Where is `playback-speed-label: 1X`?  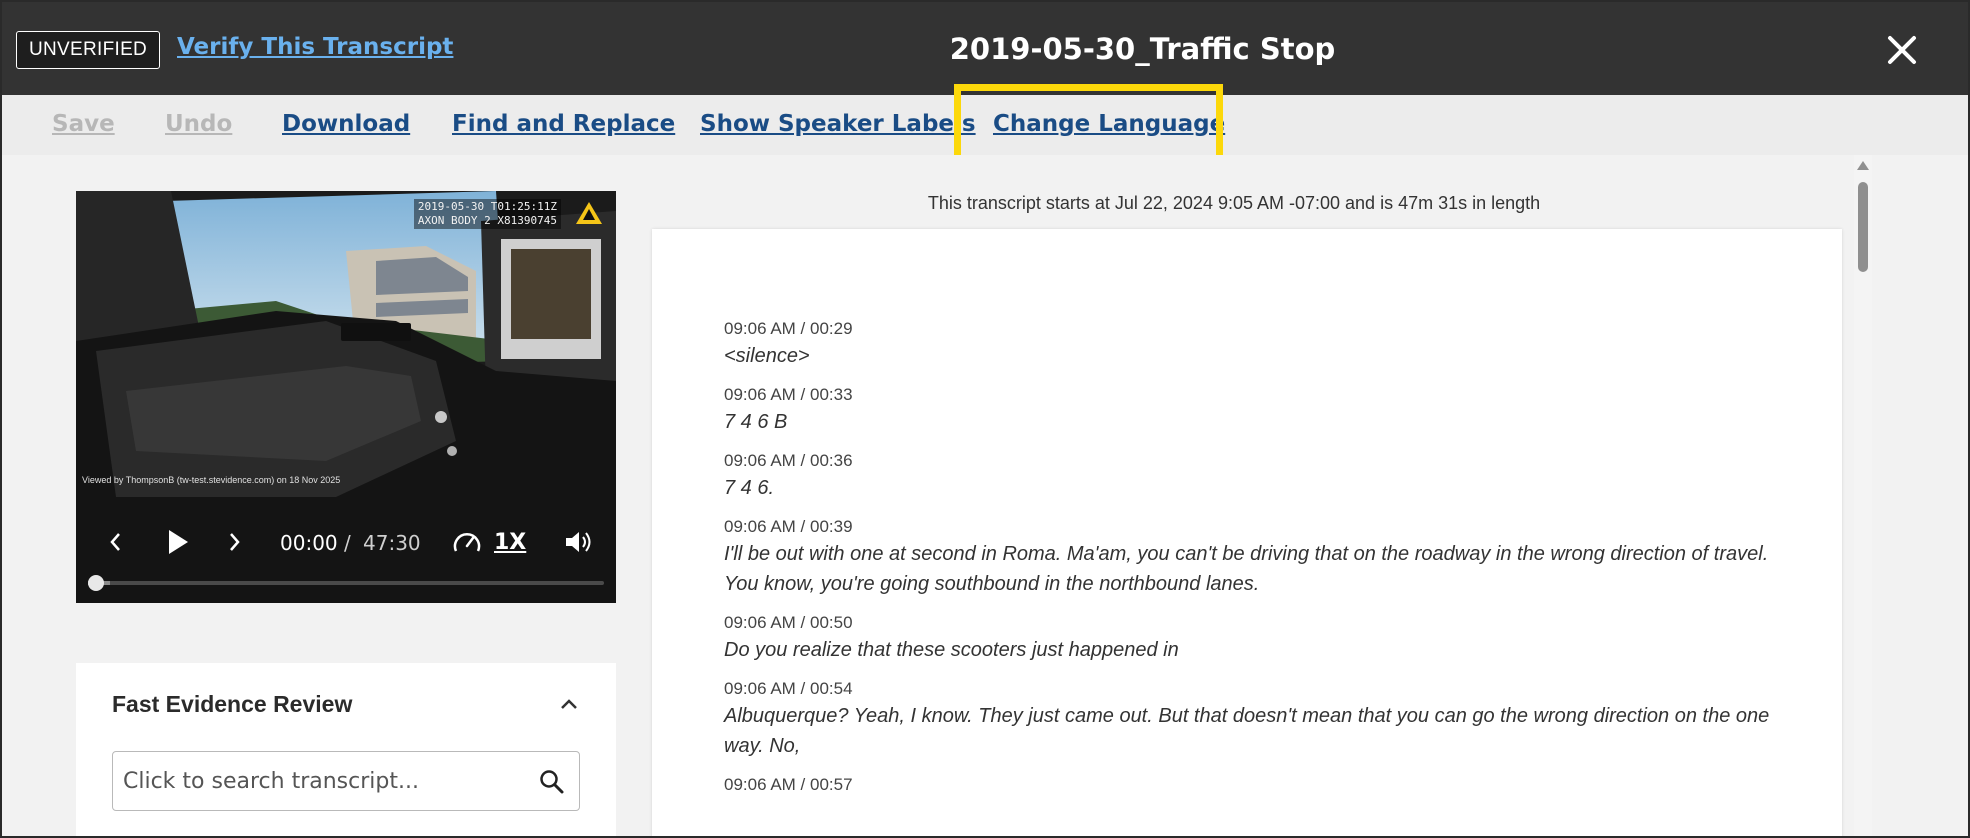
playback-speed-label: 1X is located at coordinates (510, 542).